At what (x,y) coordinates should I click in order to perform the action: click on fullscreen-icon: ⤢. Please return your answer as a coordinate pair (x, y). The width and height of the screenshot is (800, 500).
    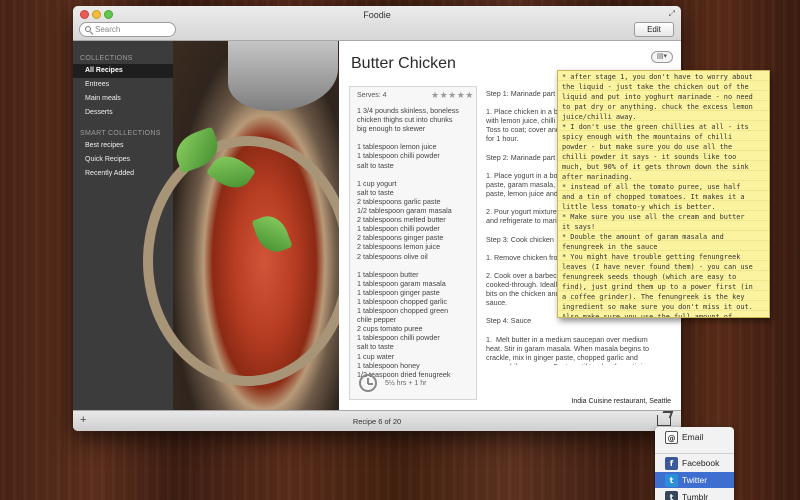
    Looking at the image, I should click on (672, 14).